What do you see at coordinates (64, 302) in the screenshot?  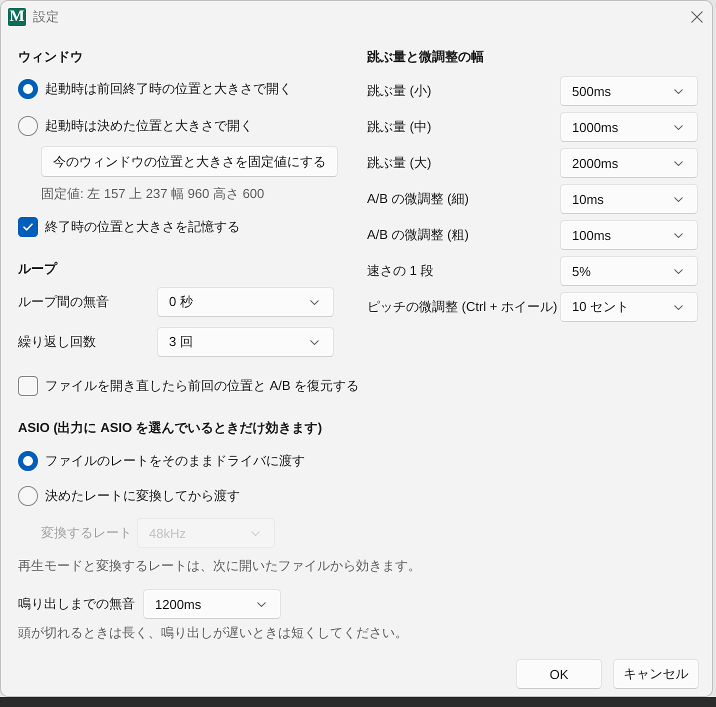 I see `field-label: ループ間の無音` at bounding box center [64, 302].